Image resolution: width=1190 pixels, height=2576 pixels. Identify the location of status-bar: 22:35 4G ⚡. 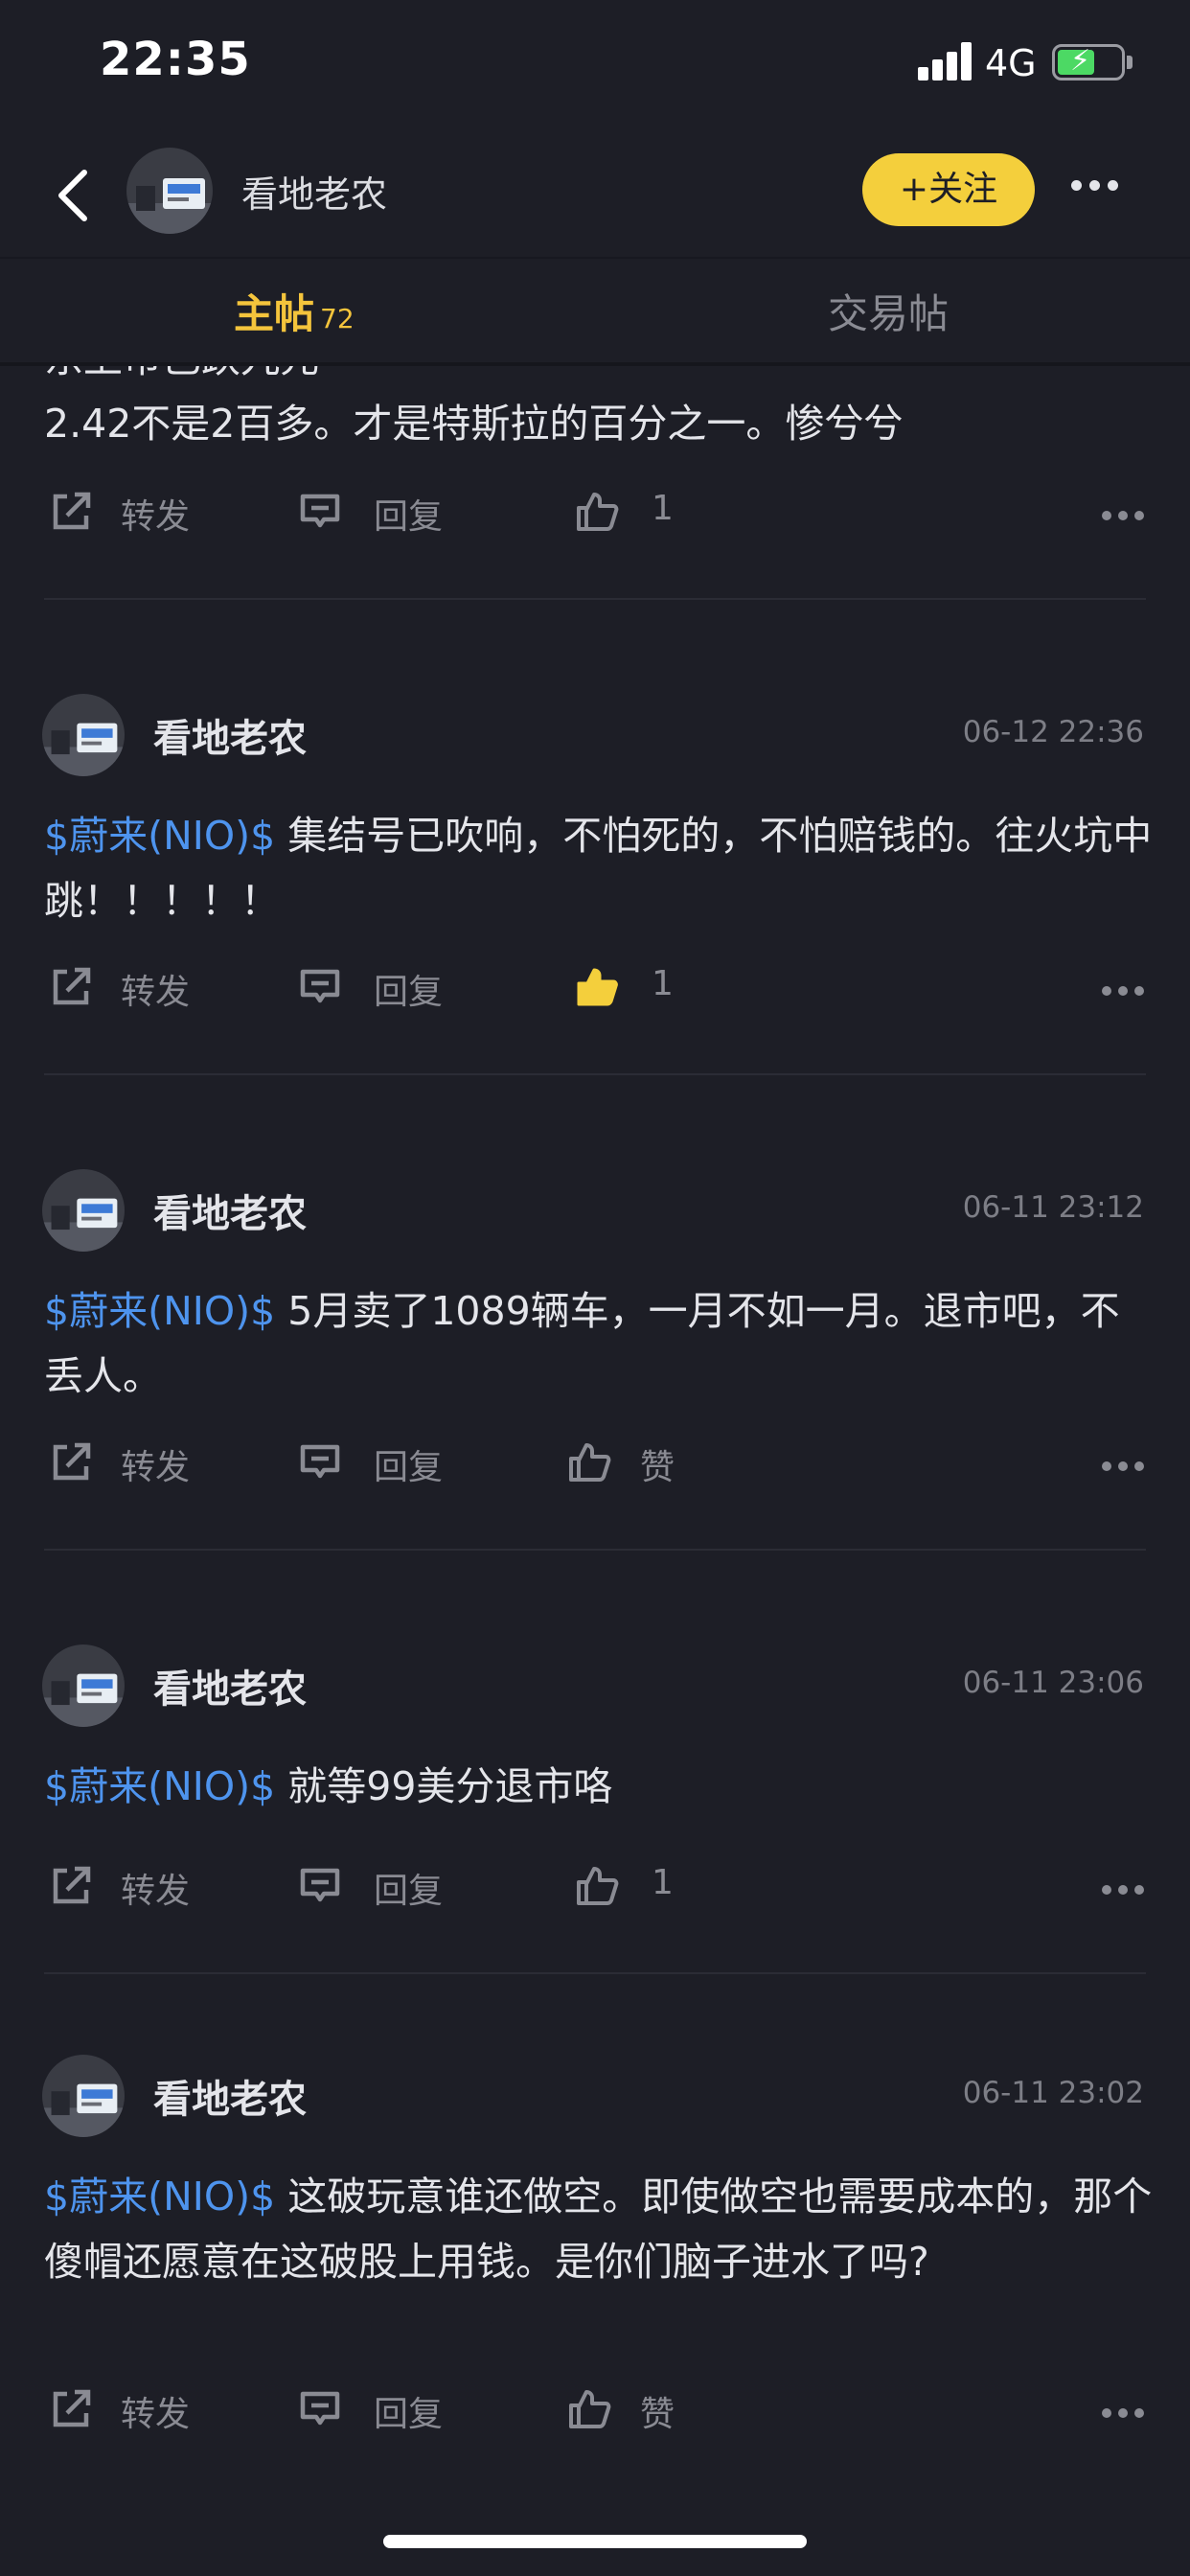
(595, 67).